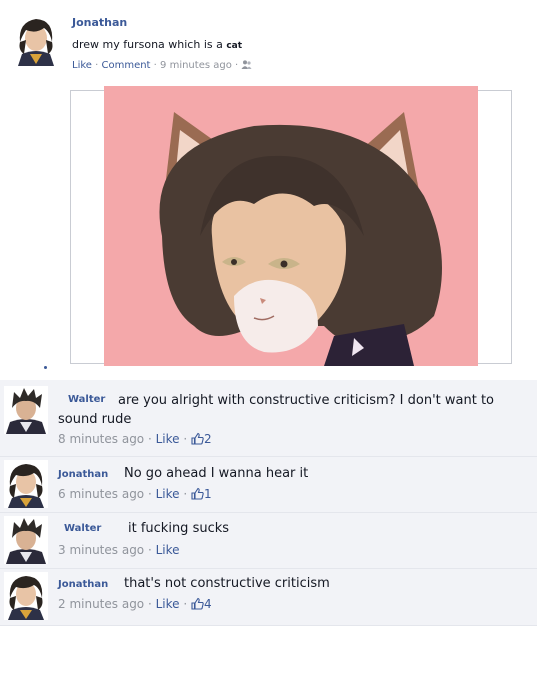 The height and width of the screenshot is (680, 537). I want to click on friends-icon, so click(246, 65).